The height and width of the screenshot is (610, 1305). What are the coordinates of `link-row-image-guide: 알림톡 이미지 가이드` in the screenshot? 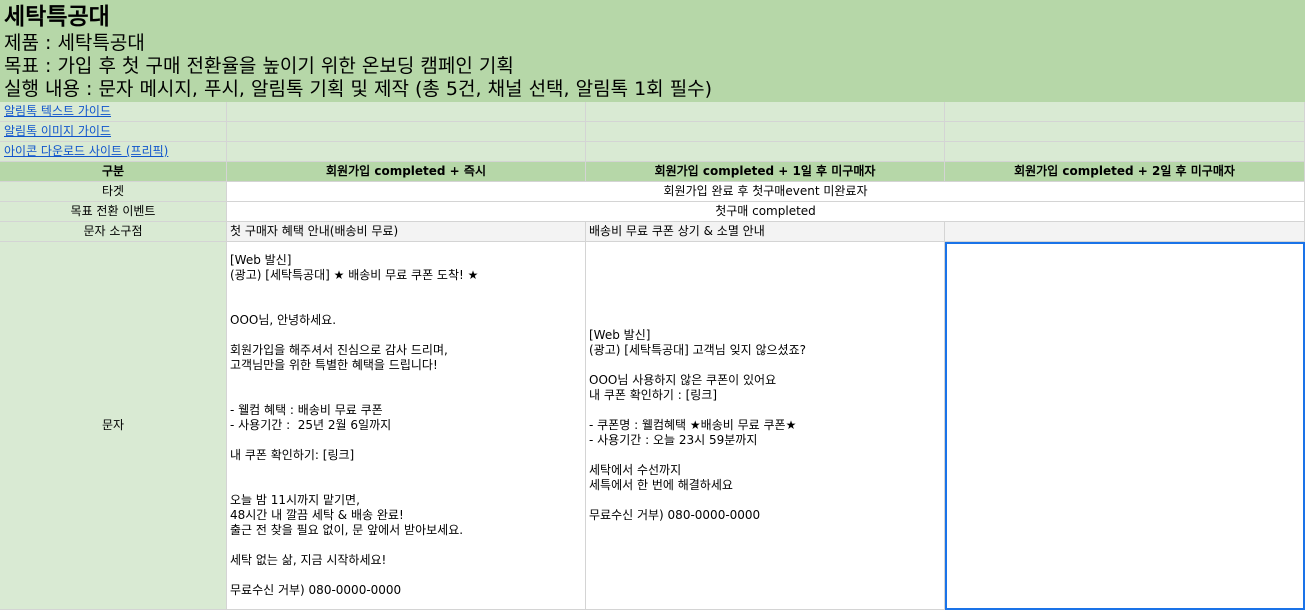 It's located at (652, 132).